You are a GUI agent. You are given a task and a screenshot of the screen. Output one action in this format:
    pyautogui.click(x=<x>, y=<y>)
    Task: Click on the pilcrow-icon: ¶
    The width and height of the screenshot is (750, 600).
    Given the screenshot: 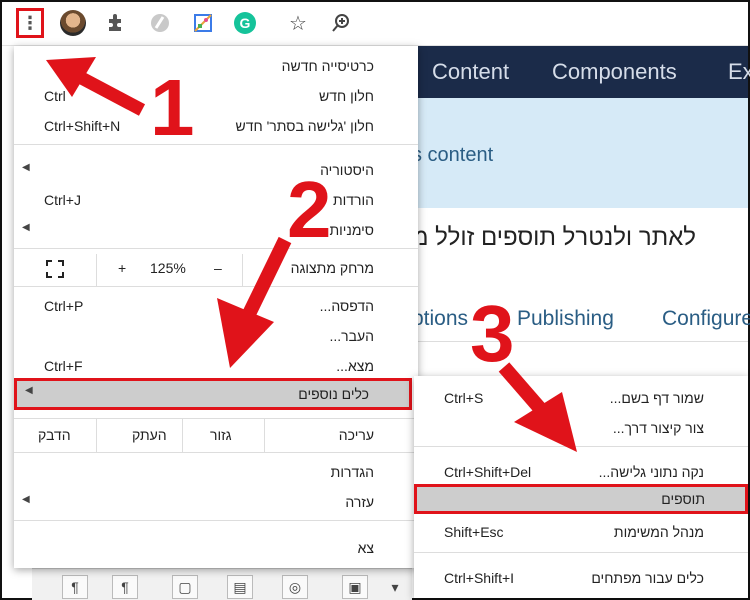 What is the action you would take?
    pyautogui.click(x=75, y=587)
    